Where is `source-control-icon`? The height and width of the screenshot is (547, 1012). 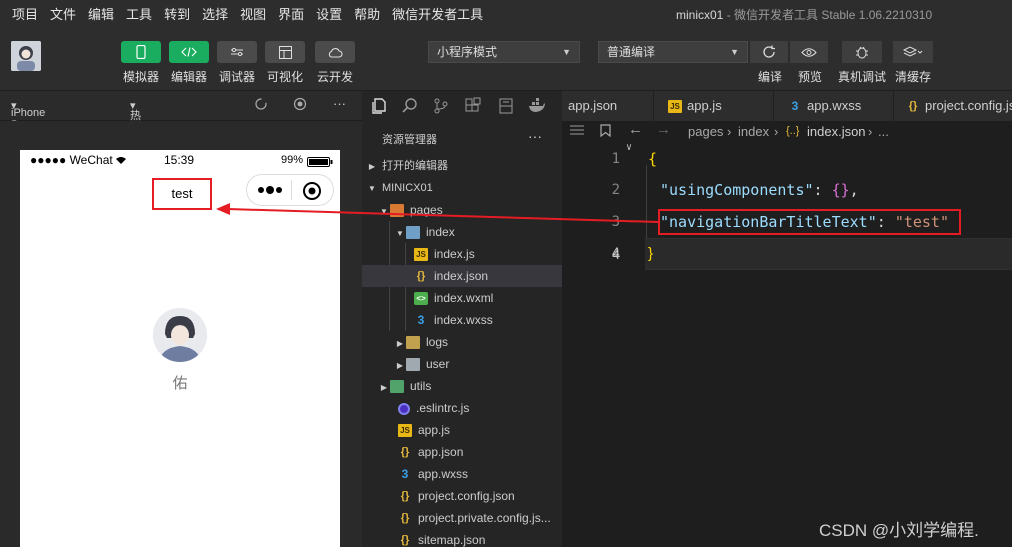
source-control-icon is located at coordinates (441, 106).